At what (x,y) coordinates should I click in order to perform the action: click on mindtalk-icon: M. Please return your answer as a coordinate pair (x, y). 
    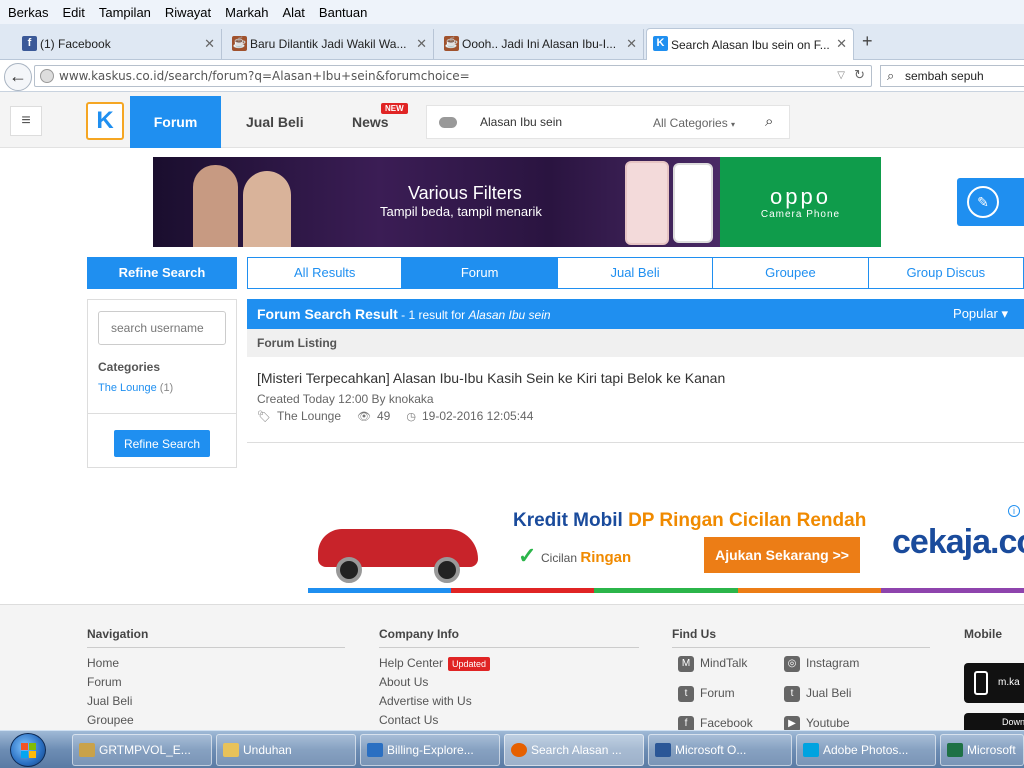
    Looking at the image, I should click on (686, 664).